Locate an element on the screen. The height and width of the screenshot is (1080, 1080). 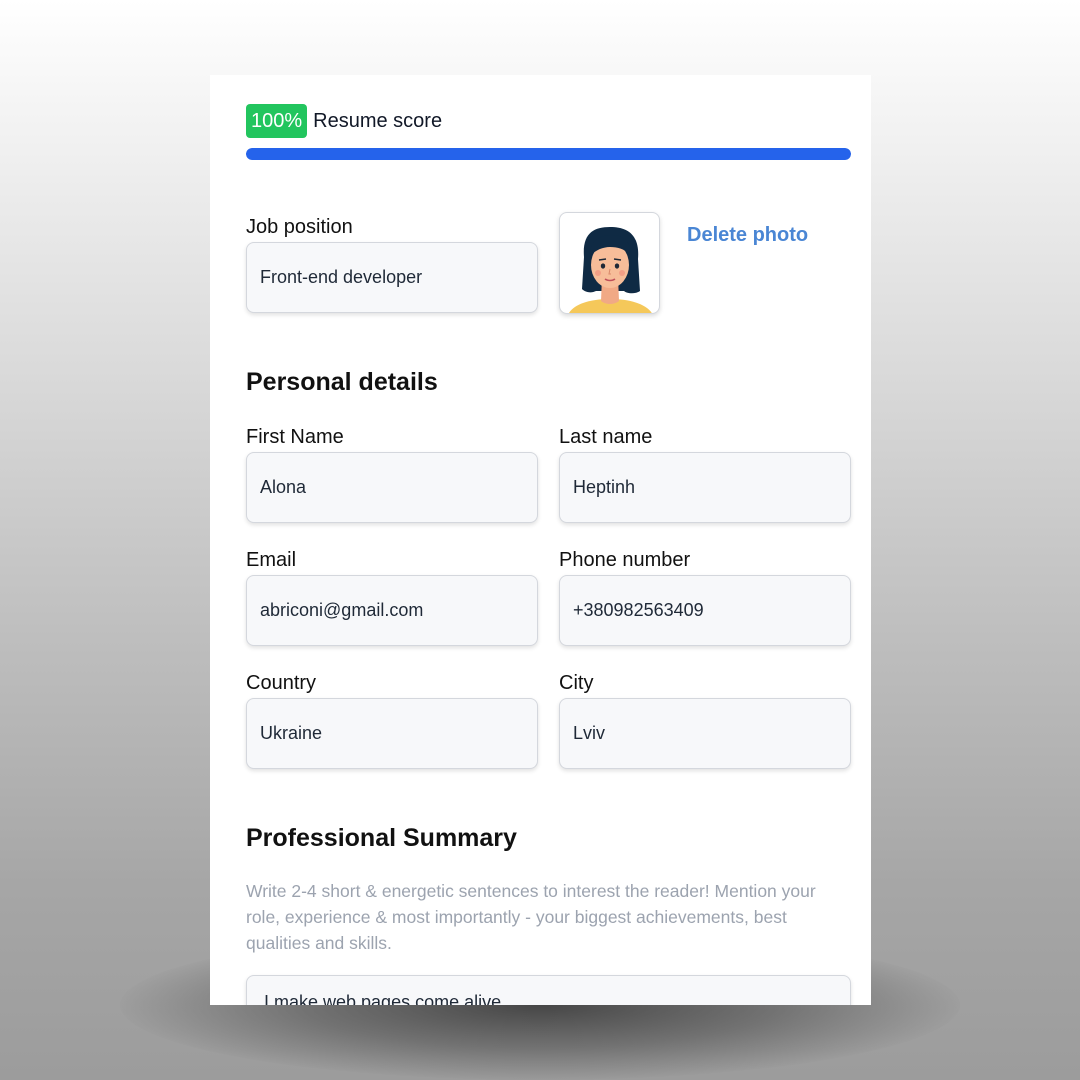
country-label: Country is located at coordinates (281, 683).